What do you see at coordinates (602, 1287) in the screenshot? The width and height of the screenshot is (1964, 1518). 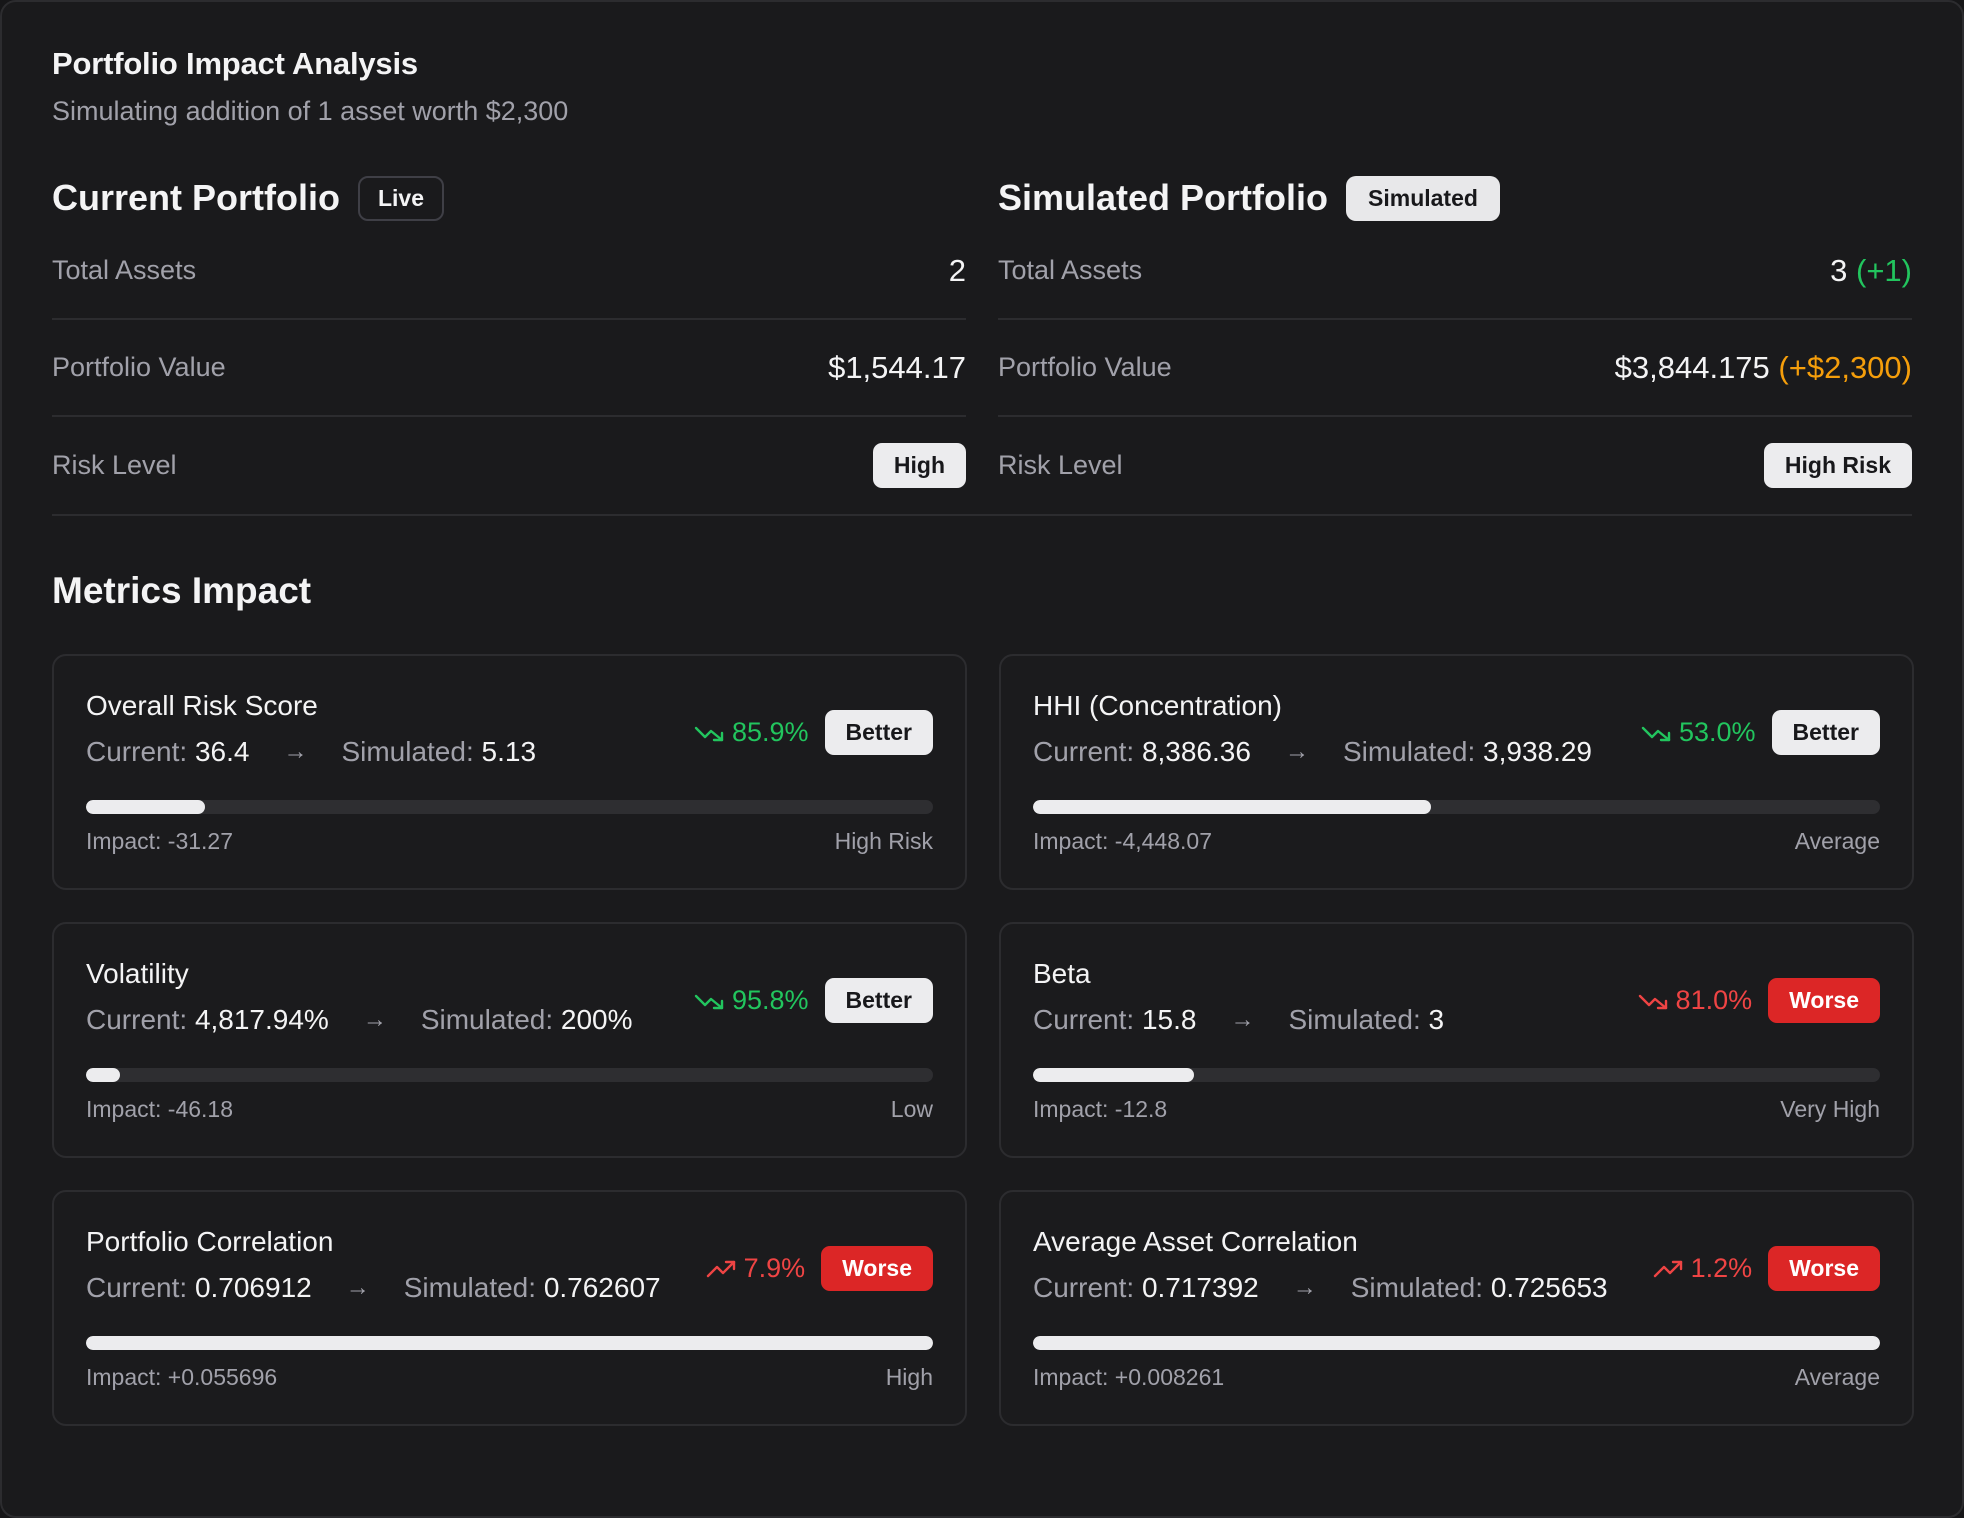 I see `simulated-value: 0.762607` at bounding box center [602, 1287].